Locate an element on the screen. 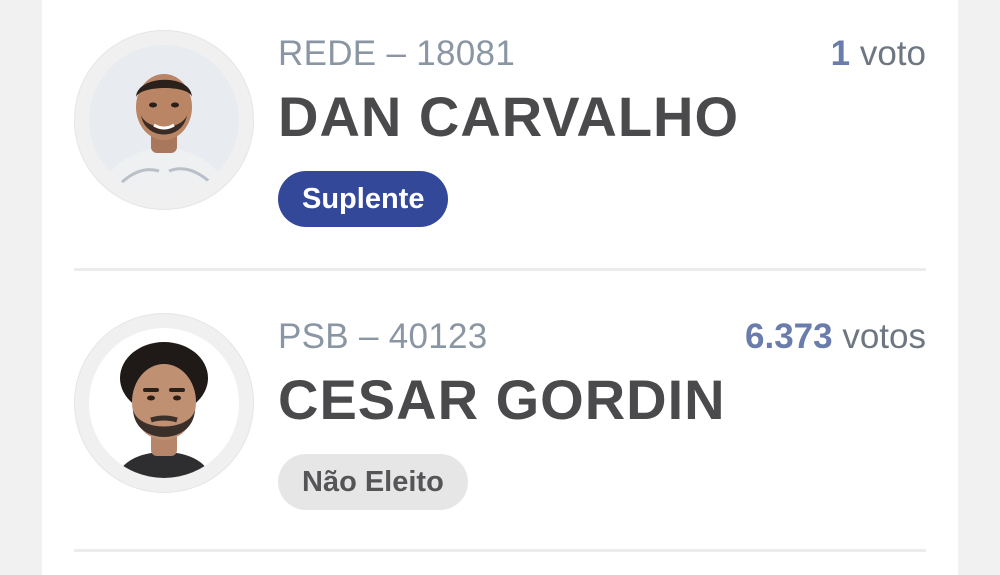 The image size is (1000, 575). party-number: PSB – 40123 is located at coordinates (383, 336).